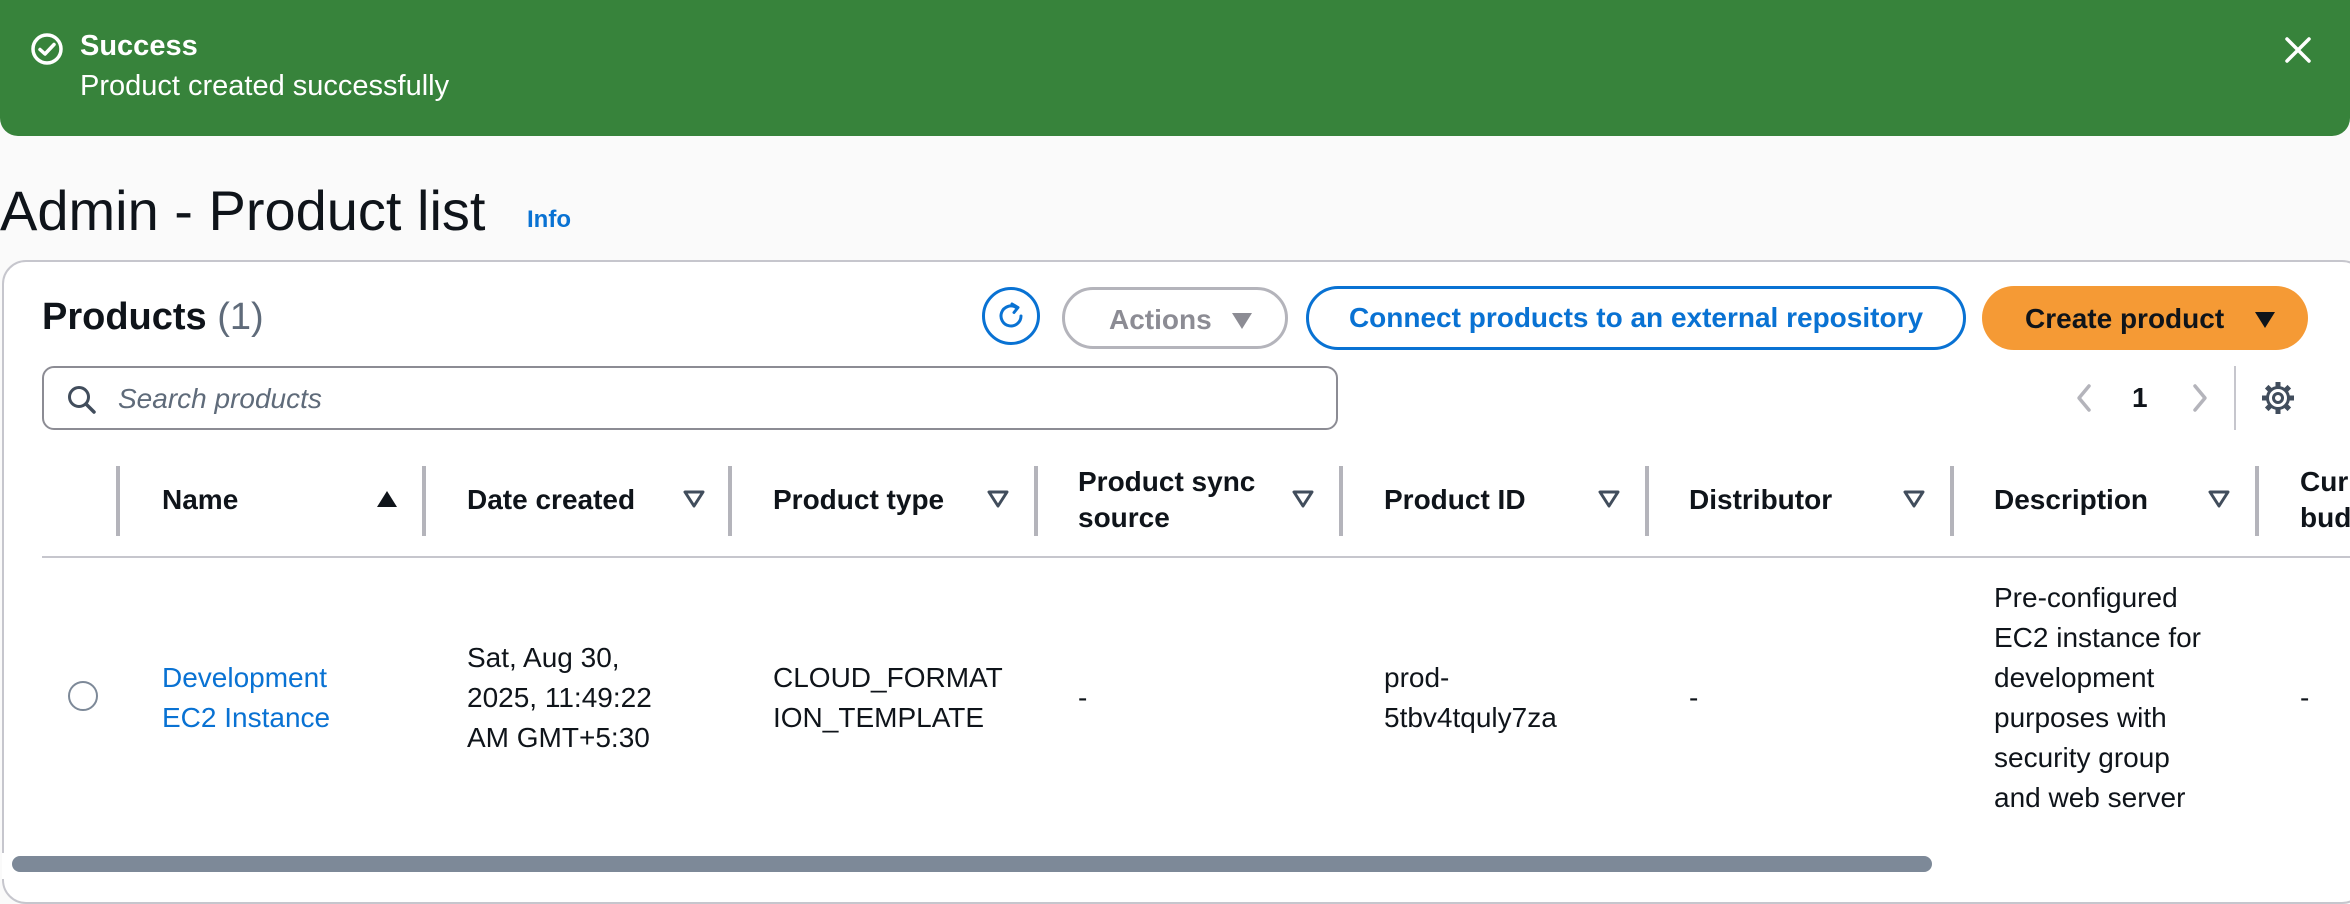  What do you see at coordinates (1160, 319) in the screenshot?
I see `actions-label: Actions` at bounding box center [1160, 319].